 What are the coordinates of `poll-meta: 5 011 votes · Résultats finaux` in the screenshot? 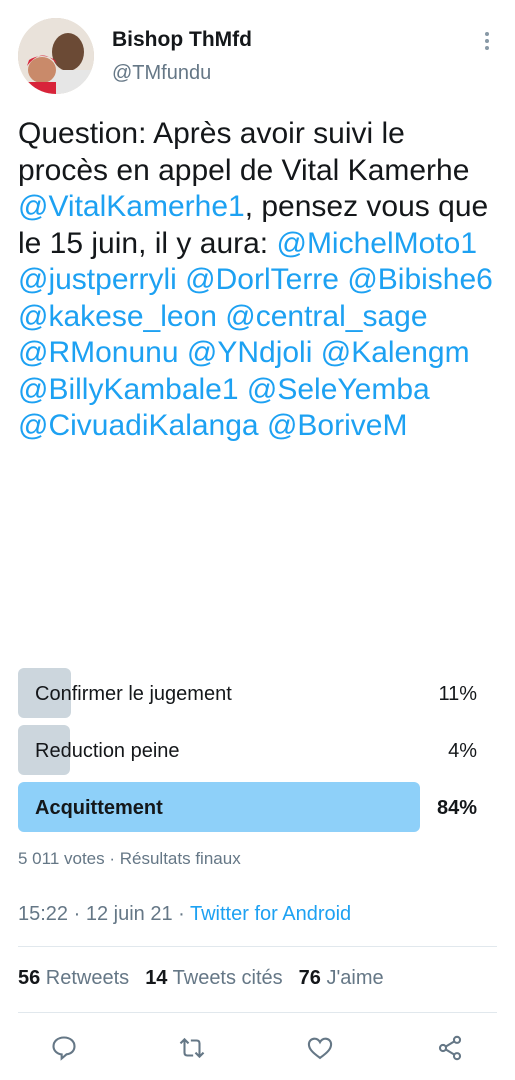 It's located at (129, 858).